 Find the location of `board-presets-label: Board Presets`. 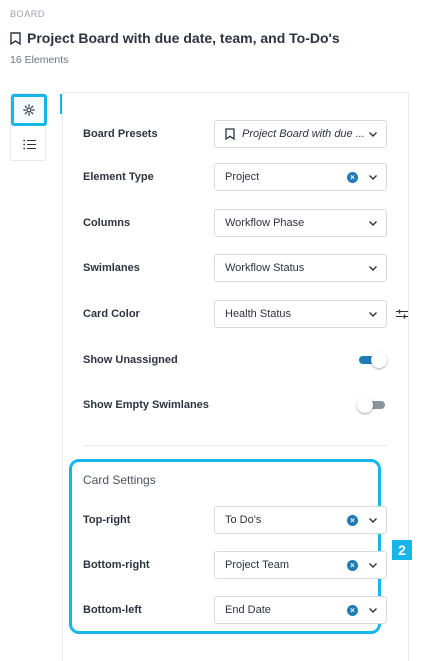

board-presets-label: Board Presets is located at coordinates (120, 134).